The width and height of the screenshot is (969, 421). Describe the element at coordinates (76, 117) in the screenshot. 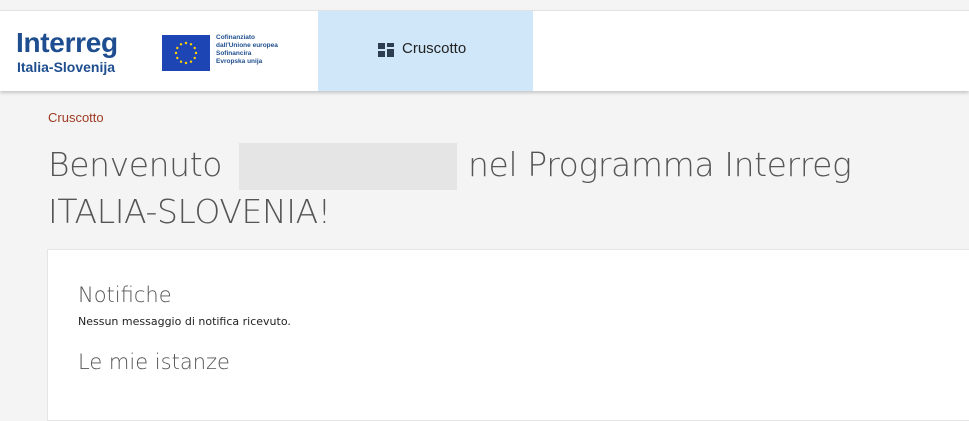

I see `breadcrumb: Cruscotto` at that location.